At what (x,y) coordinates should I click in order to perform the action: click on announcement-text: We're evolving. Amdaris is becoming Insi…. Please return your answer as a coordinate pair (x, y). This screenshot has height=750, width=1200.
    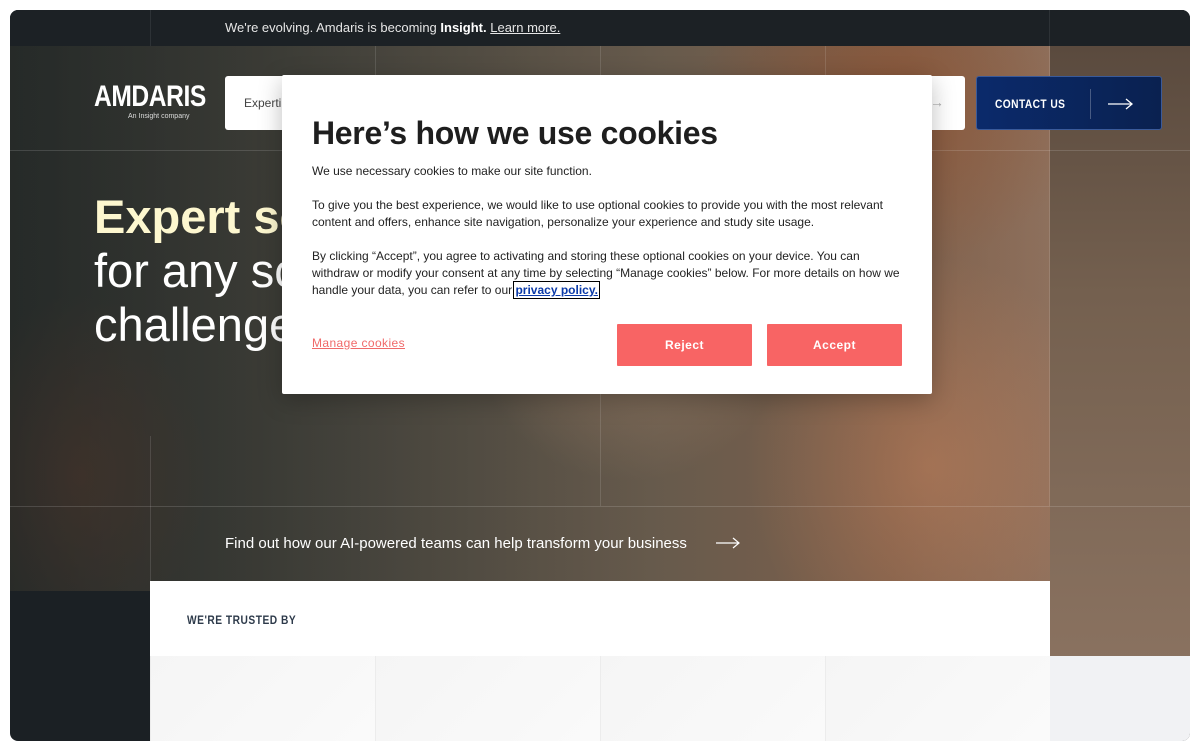
    Looking at the image, I should click on (392, 27).